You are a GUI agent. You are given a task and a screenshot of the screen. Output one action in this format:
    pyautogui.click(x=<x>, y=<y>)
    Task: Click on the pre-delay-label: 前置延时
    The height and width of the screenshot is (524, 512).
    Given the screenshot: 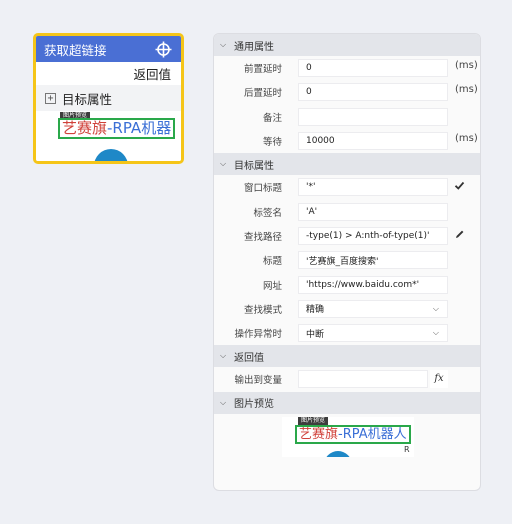 What is the action you would take?
    pyautogui.click(x=262, y=70)
    